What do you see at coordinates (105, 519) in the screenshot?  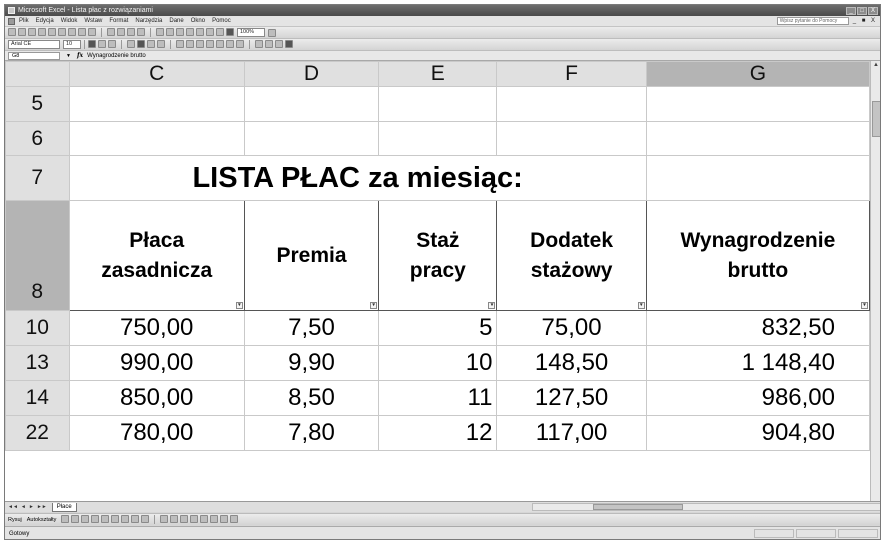 I see `text-box-icon` at bounding box center [105, 519].